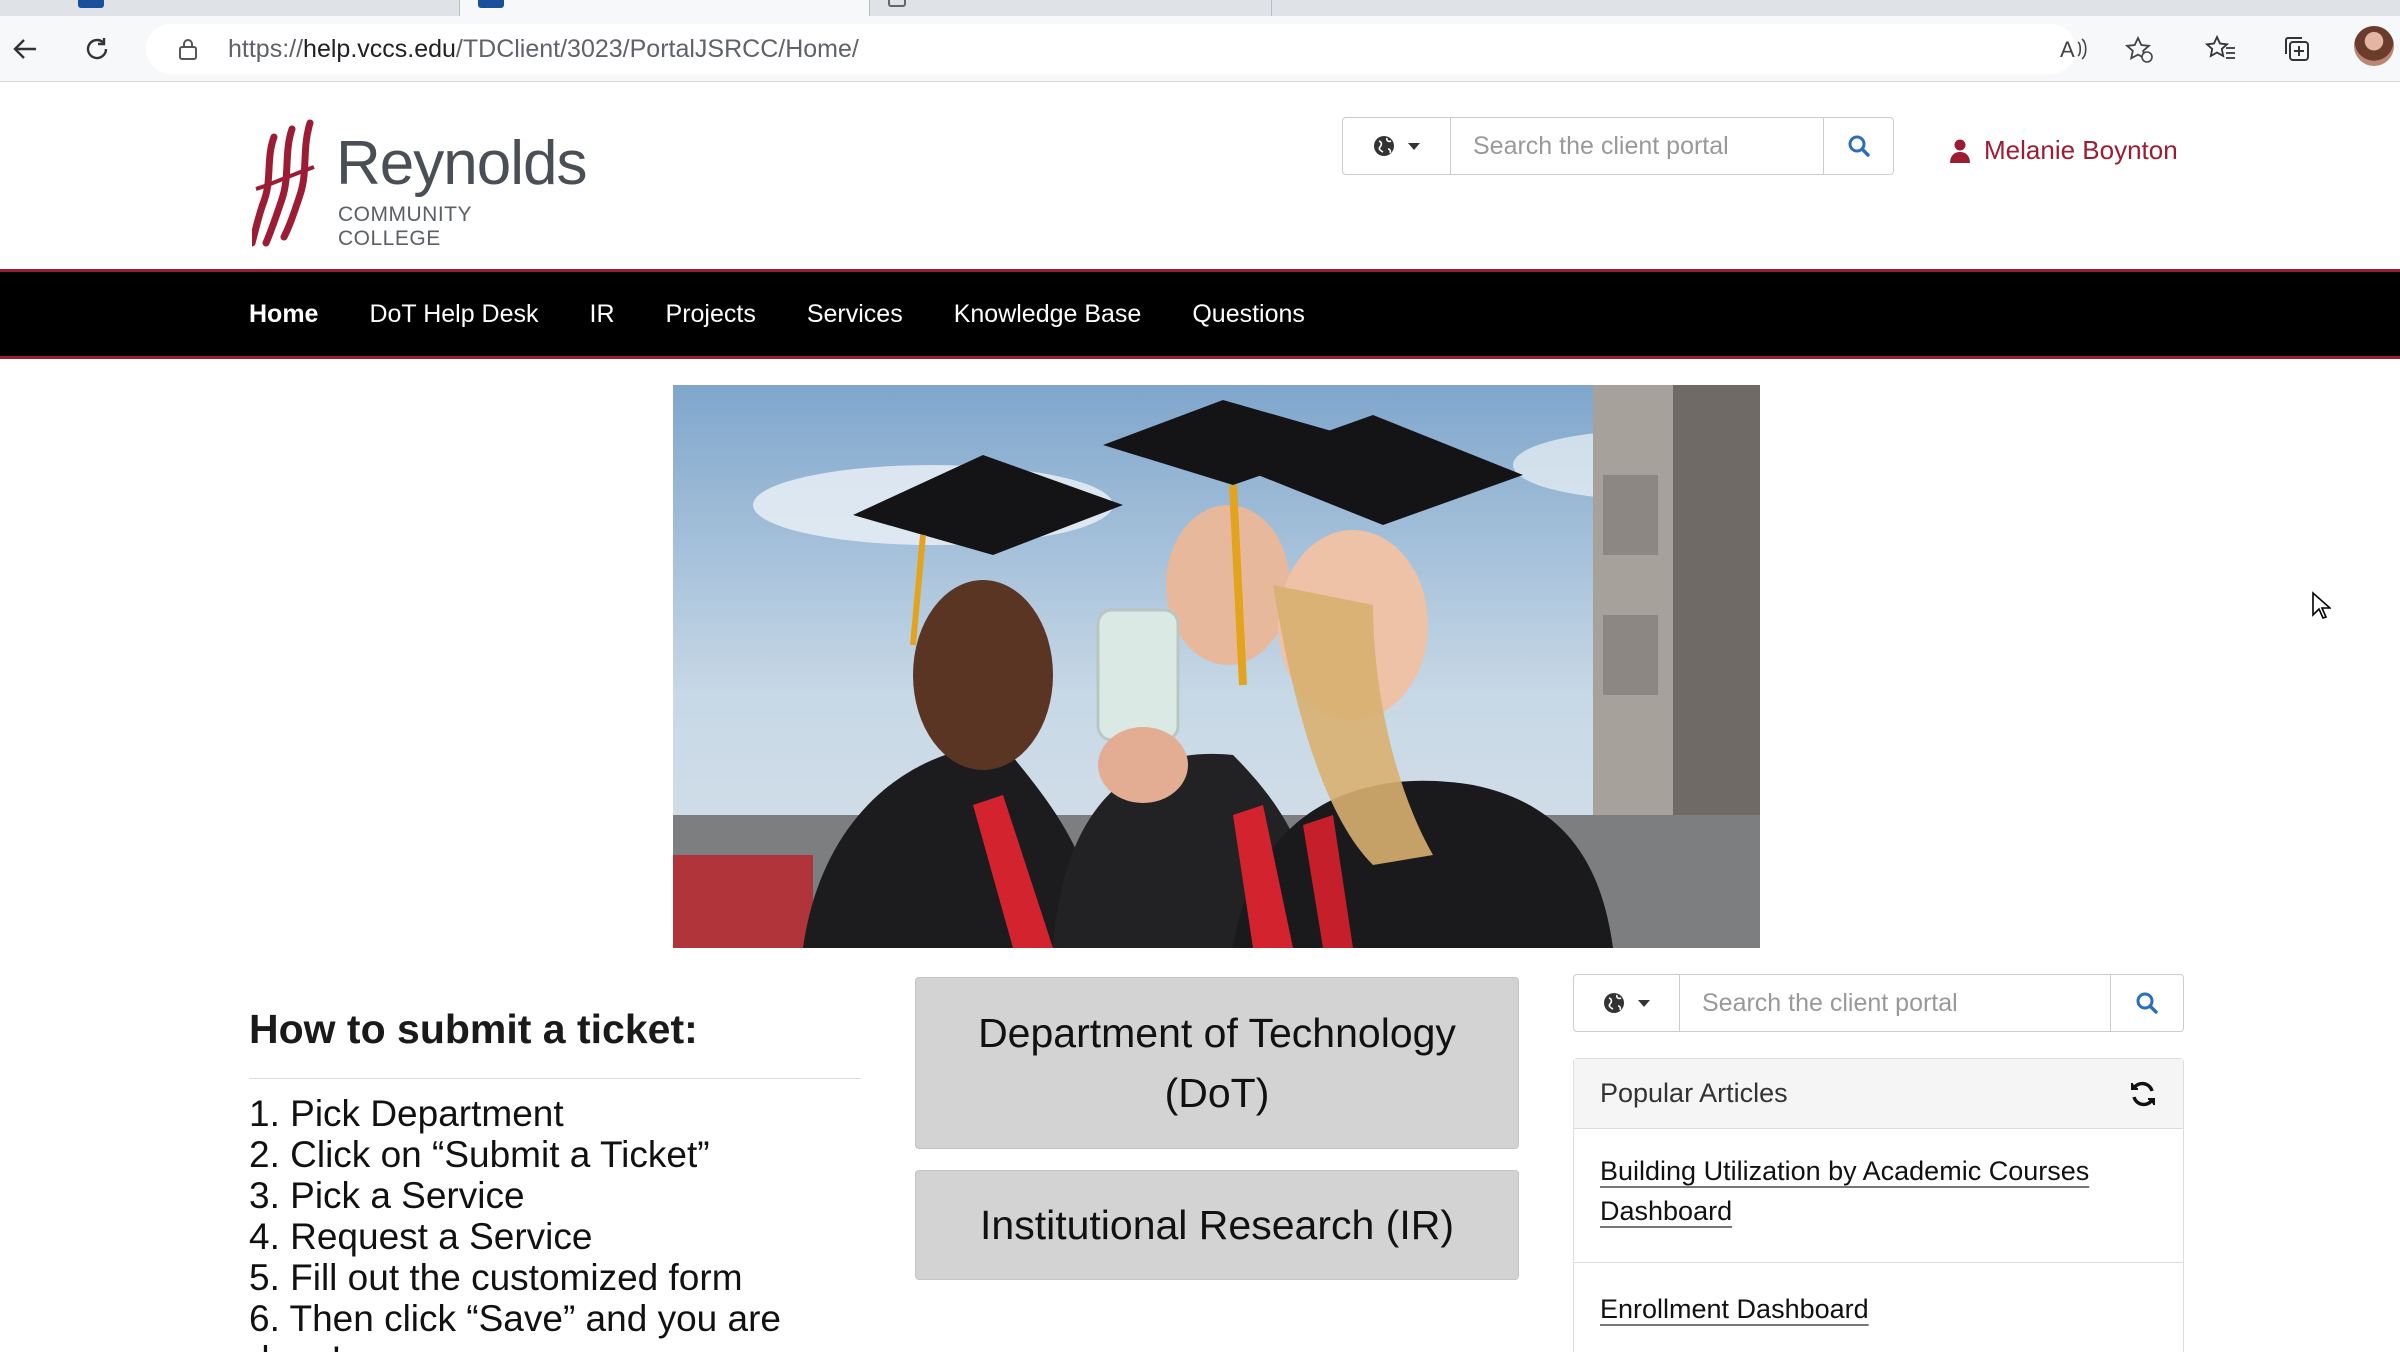 This screenshot has height=1352, width=2400. Describe the element at coordinates (188, 49) in the screenshot. I see `lock-icon` at that location.